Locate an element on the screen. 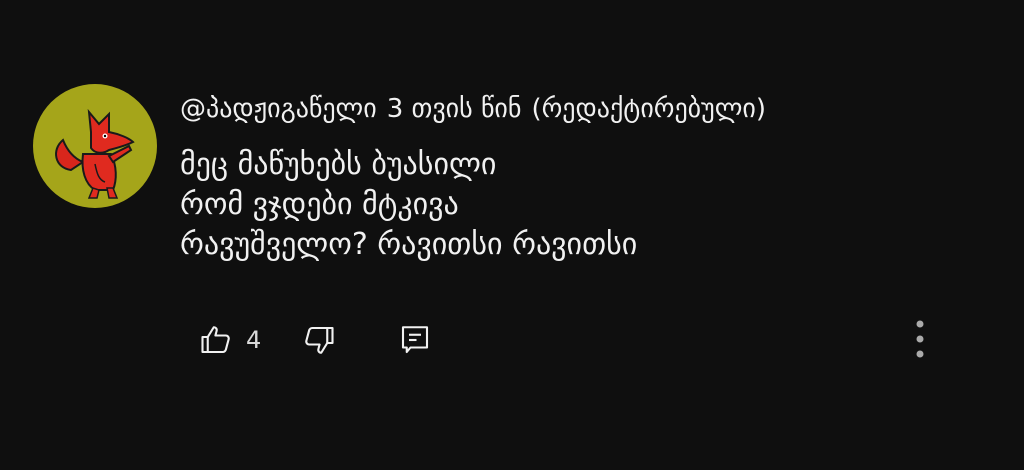 Image resolution: width=1024 pixels, height=470 pixels. dislike-button is located at coordinates (319, 340).